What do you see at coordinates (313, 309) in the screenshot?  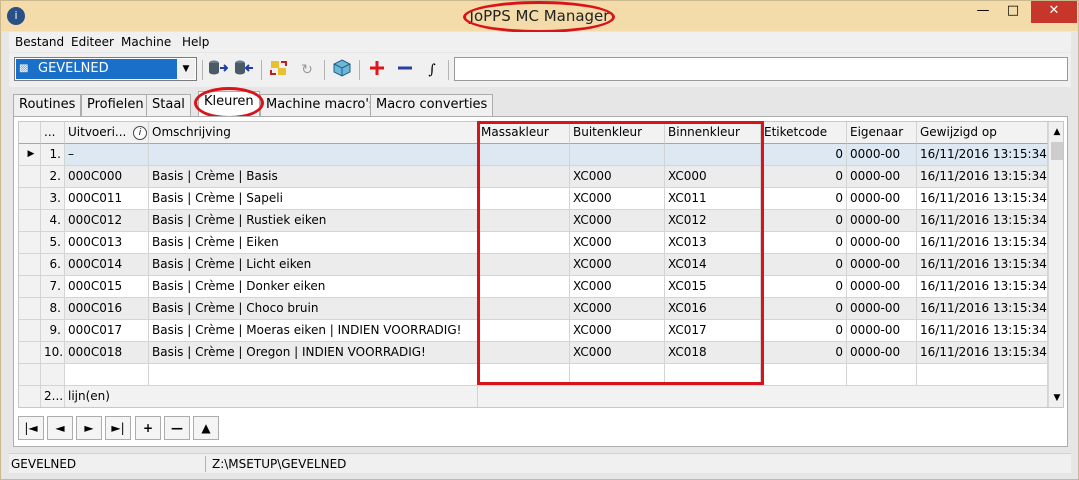 I see `omschrijving-cell: Basis | Crème | Choco bruin` at bounding box center [313, 309].